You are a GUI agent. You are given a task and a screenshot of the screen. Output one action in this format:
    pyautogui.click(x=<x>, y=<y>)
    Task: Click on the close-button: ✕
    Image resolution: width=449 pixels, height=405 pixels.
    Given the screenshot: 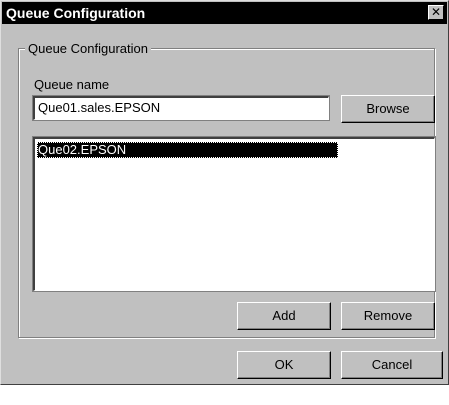 What is the action you would take?
    pyautogui.click(x=436, y=12)
    